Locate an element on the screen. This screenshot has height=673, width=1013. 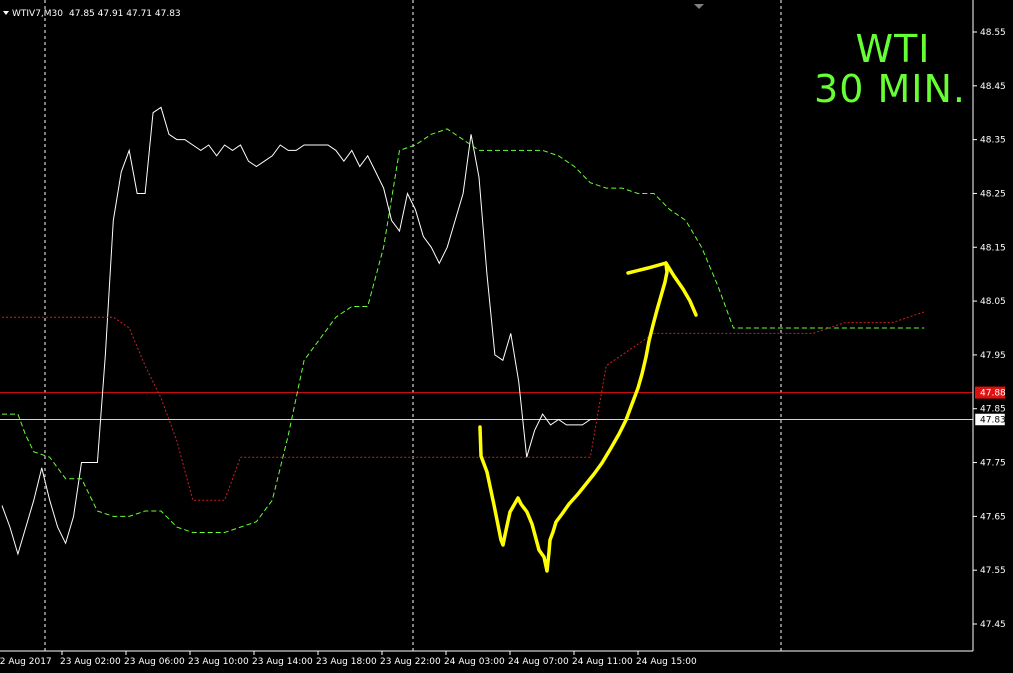
x-tick-label: 23 Aug 14:00 is located at coordinates (282, 662).